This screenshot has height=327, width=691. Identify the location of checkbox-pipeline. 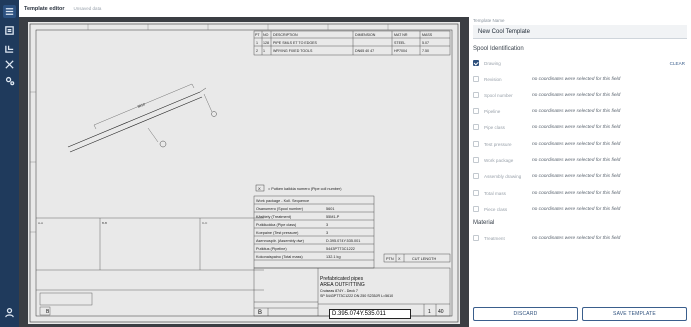
(476, 111).